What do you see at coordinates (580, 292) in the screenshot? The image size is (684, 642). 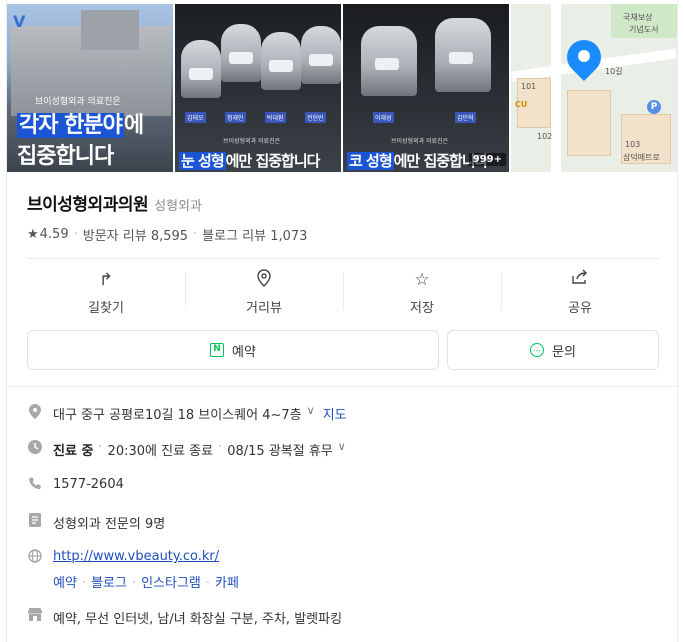 I see `share-button: 공유` at bounding box center [580, 292].